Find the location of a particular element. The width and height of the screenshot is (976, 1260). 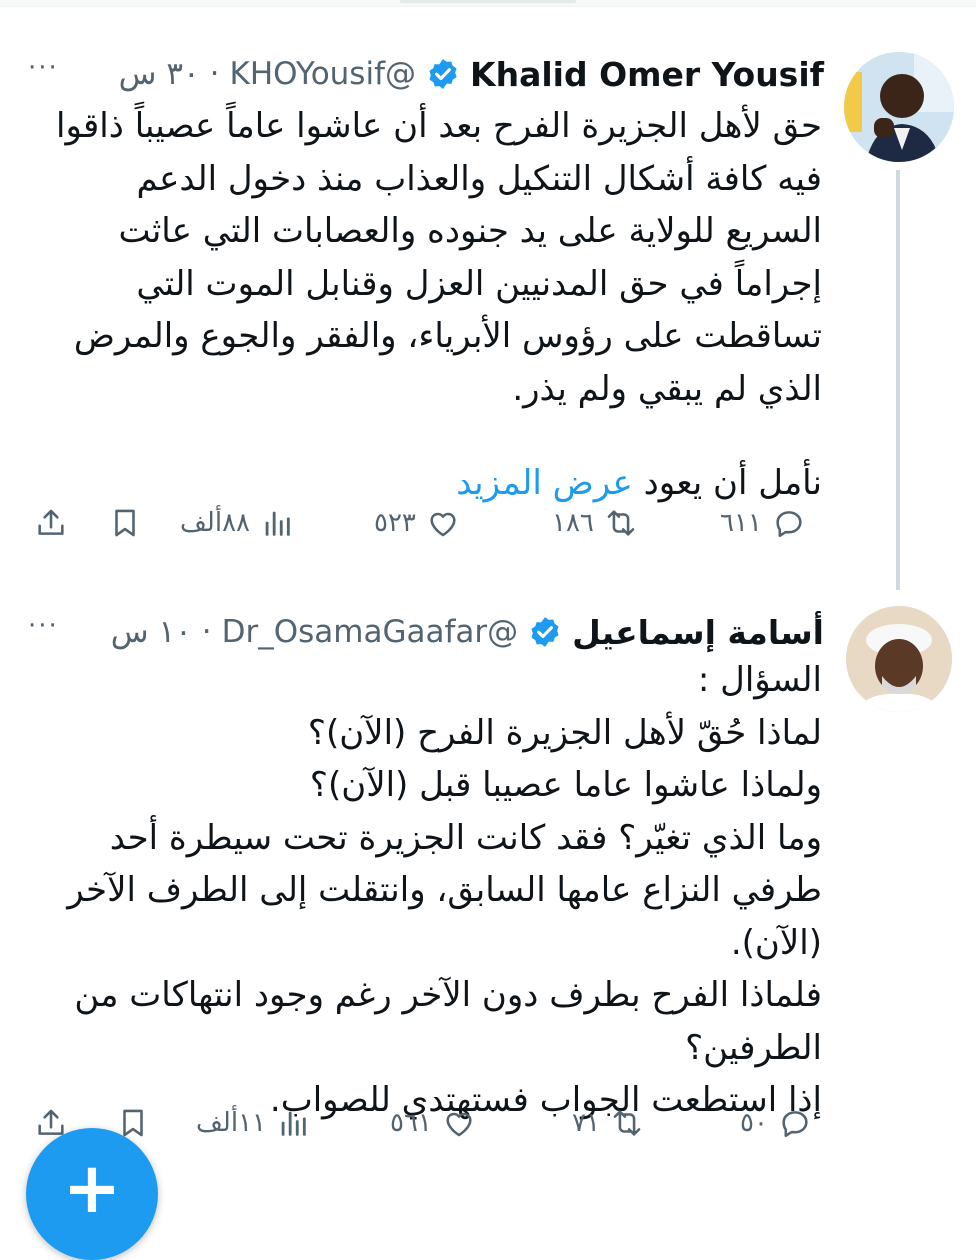

timestamp: ١٠ س is located at coordinates (151, 632).